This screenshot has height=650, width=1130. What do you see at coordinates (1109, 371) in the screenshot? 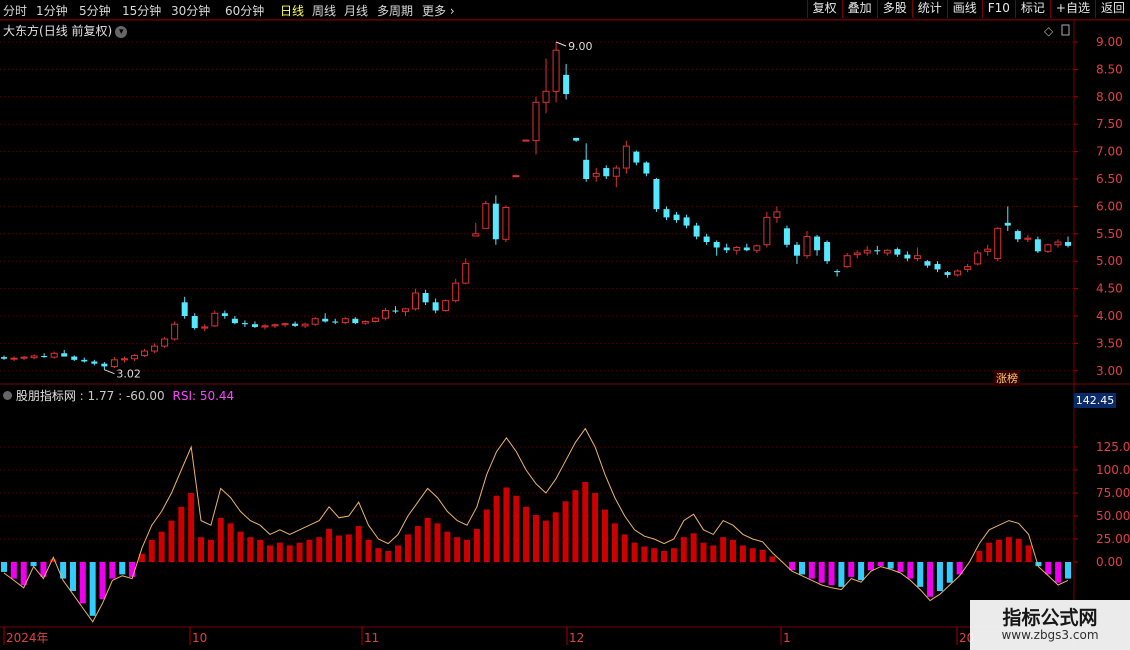
I see `price-axis-label: 3.00` at bounding box center [1109, 371].